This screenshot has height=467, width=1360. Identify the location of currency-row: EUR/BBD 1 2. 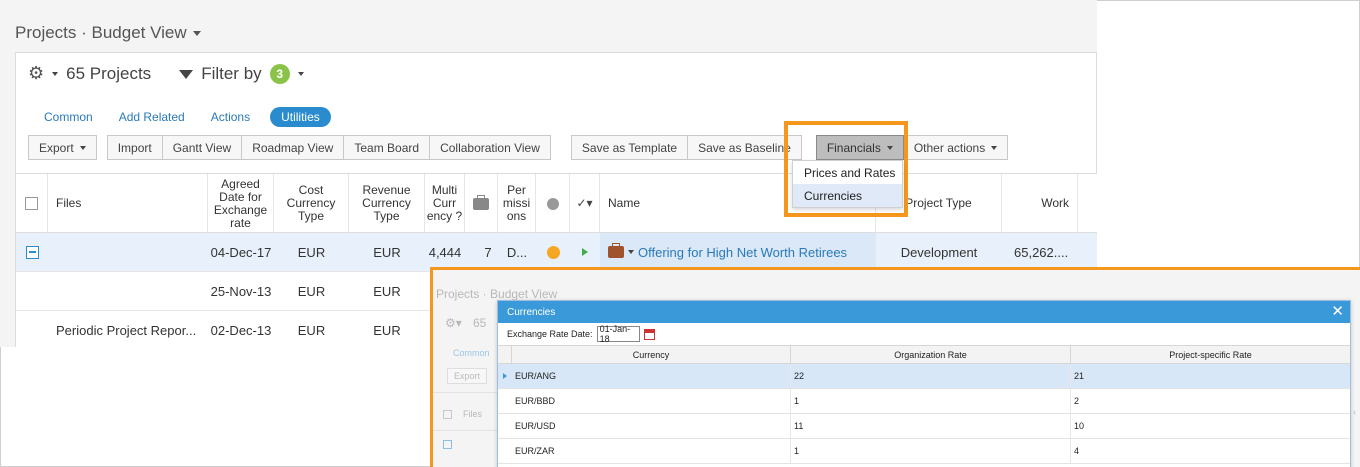
(924, 401).